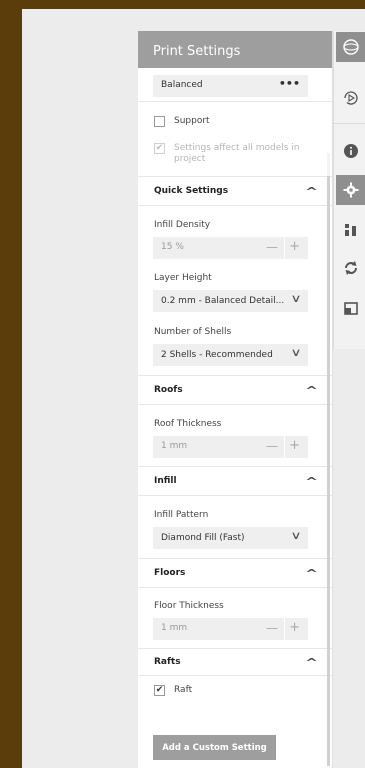  What do you see at coordinates (349, 123) in the screenshot?
I see `toolbar-divider` at bounding box center [349, 123].